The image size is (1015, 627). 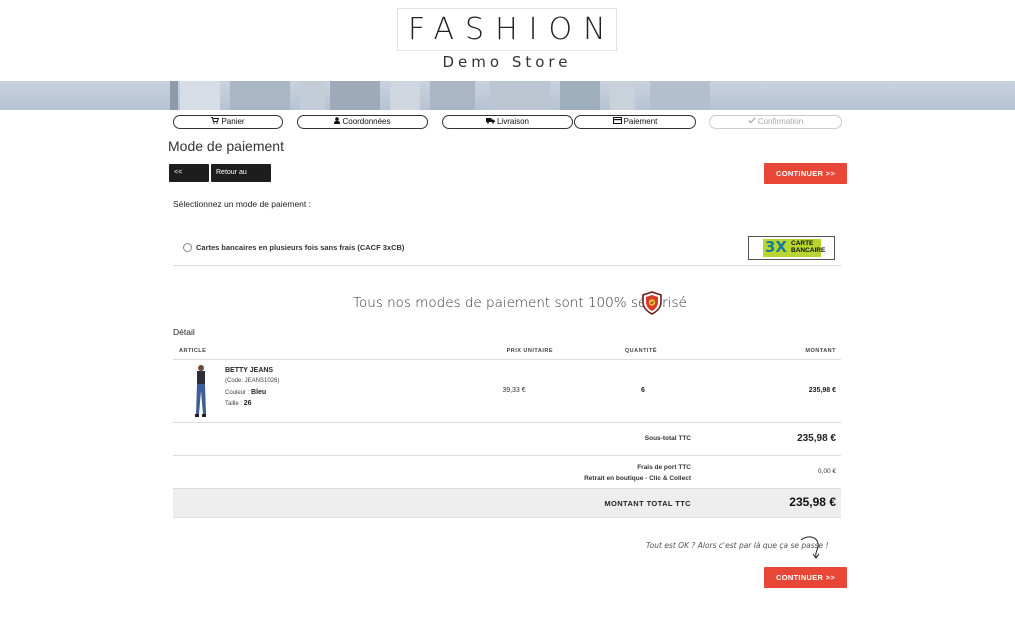 What do you see at coordinates (246, 392) in the screenshot?
I see `product-color: Couleur : Bleu` at bounding box center [246, 392].